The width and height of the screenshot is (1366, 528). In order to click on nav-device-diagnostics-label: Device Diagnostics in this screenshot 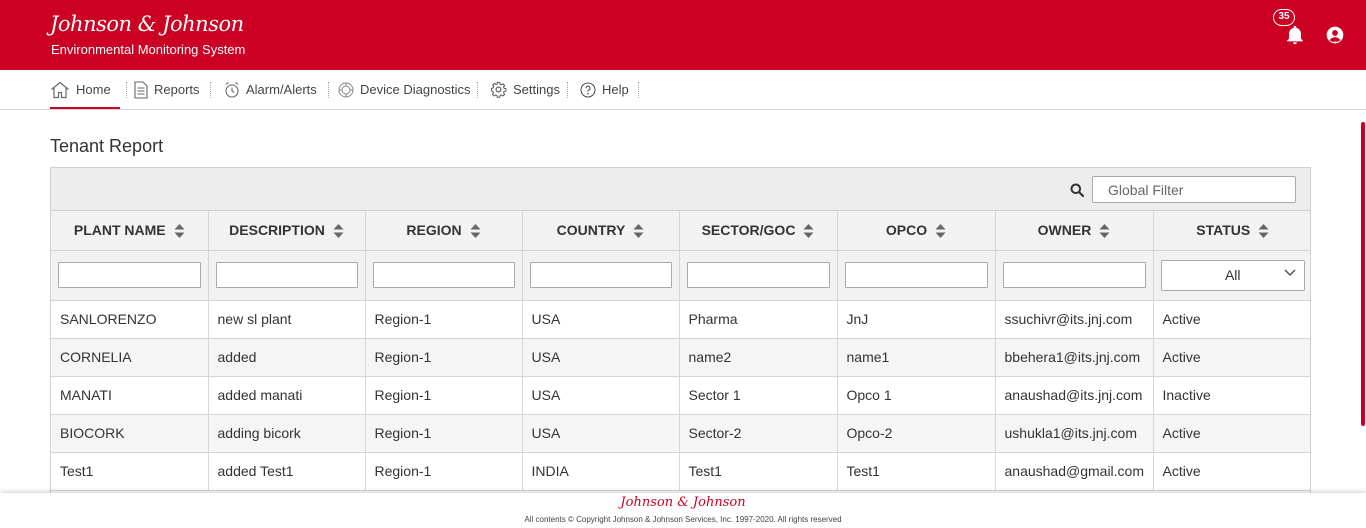, I will do `click(415, 89)`.